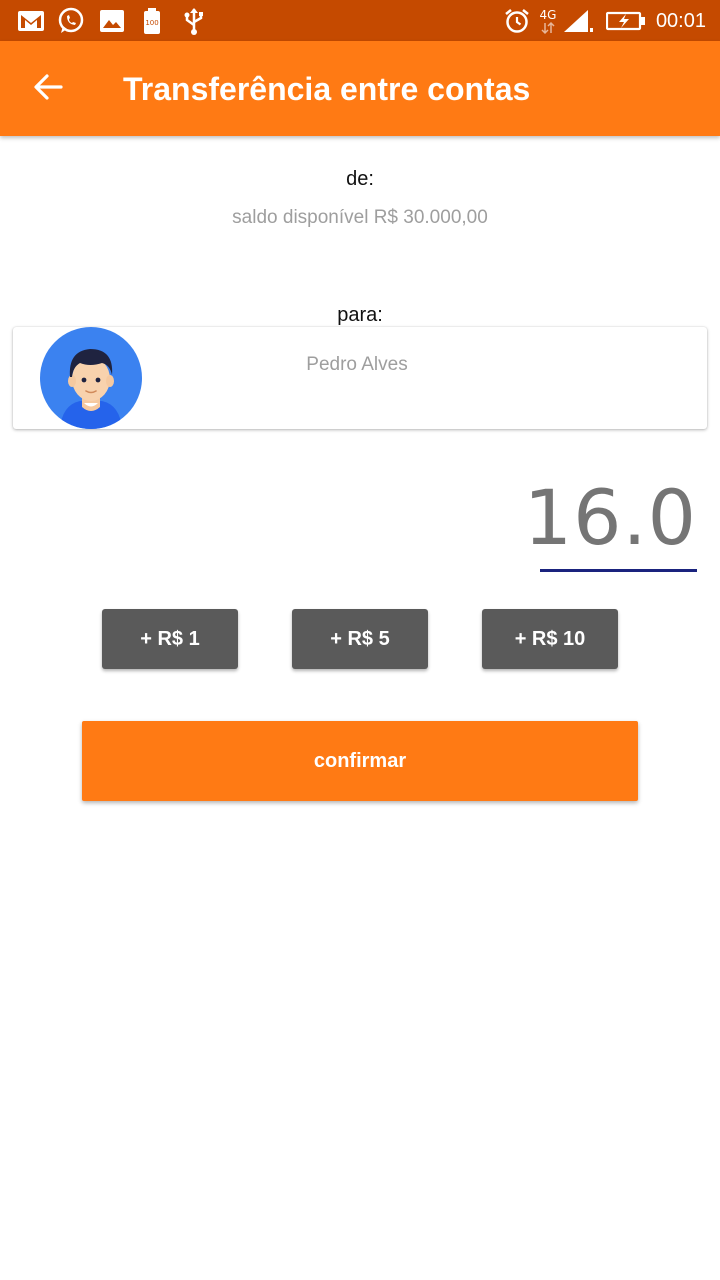 This screenshot has height=1280, width=720. Describe the element at coordinates (357, 364) in the screenshot. I see `recipient-name: Pedro Alves` at that location.